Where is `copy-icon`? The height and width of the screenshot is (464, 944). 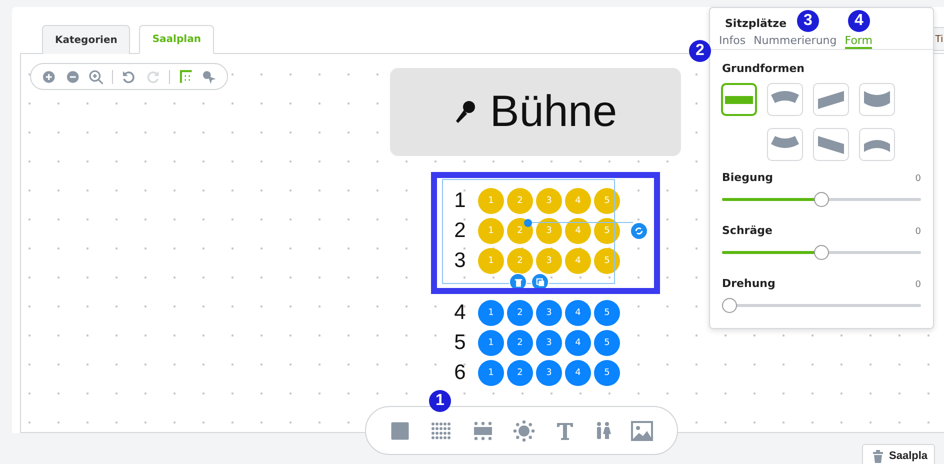
copy-icon is located at coordinates (540, 282).